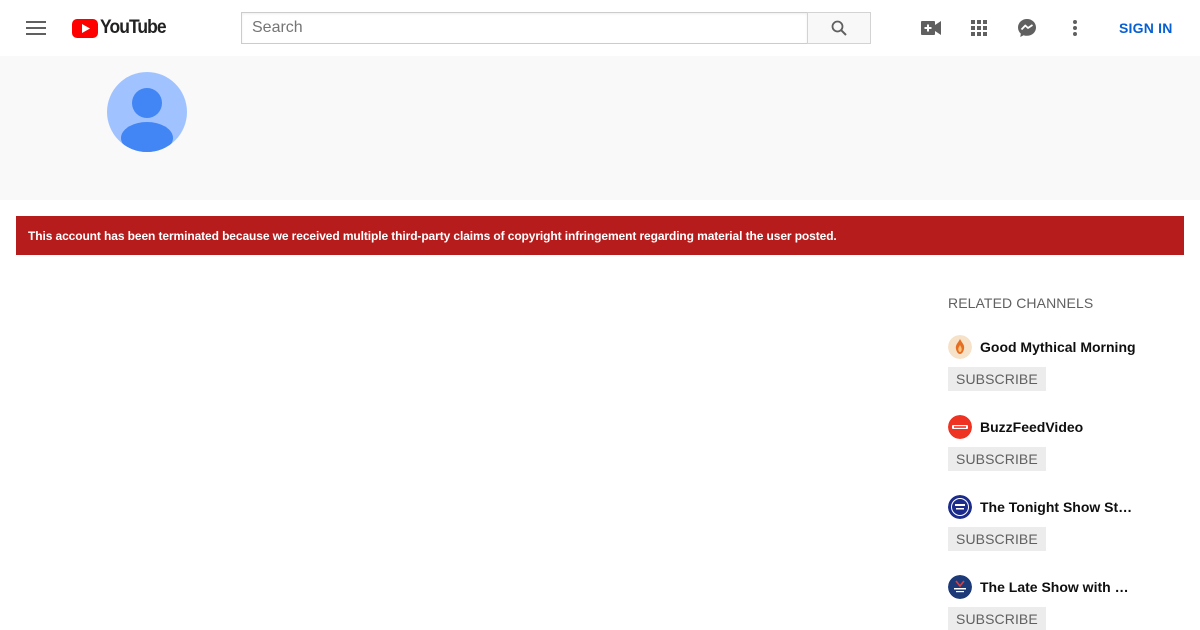 This screenshot has height=630, width=1200. Describe the element at coordinates (1066, 443) in the screenshot. I see `related-channel: BuzzFeedVideo SUBSCRIBE` at that location.